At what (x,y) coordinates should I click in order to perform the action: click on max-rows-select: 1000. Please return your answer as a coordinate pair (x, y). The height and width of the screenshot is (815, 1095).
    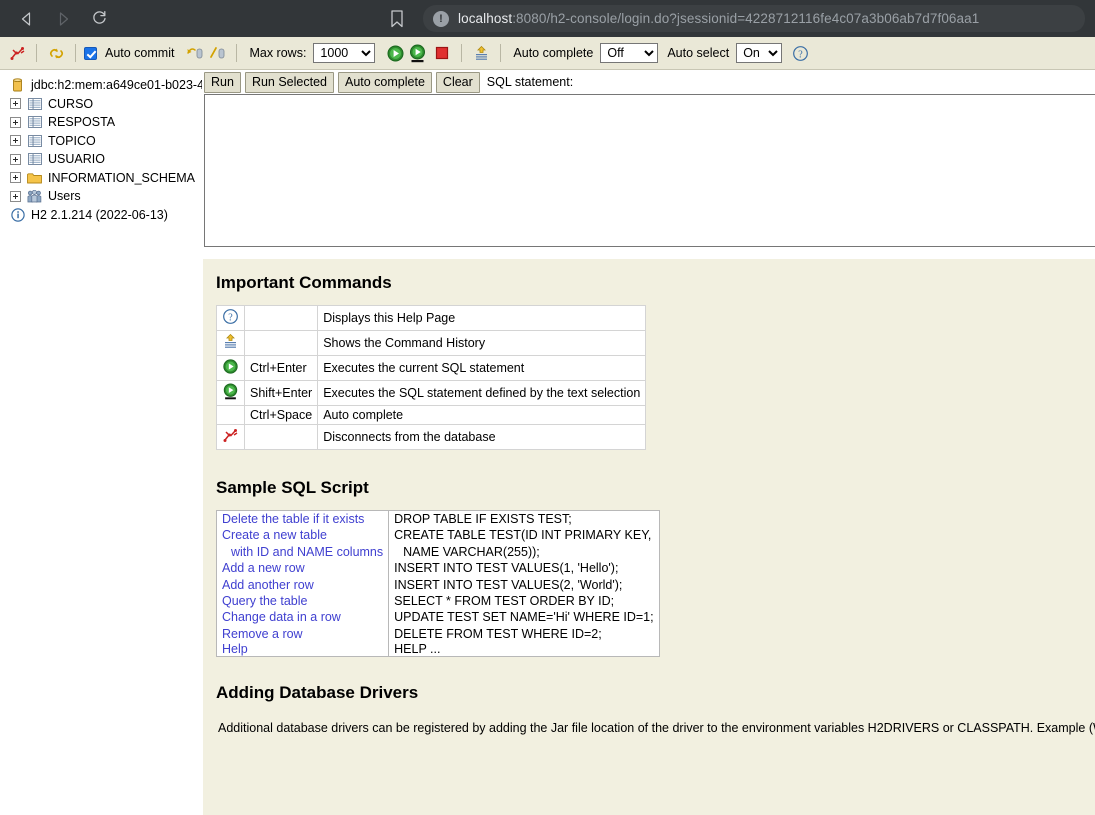
    Looking at the image, I should click on (344, 53).